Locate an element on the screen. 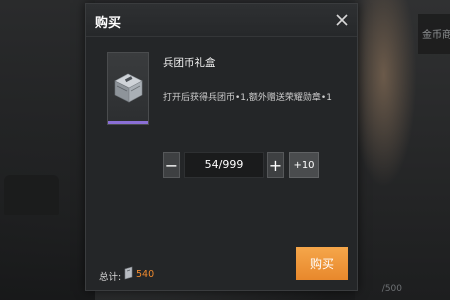 The image size is (450, 300). minus-icon: − is located at coordinates (171, 165).